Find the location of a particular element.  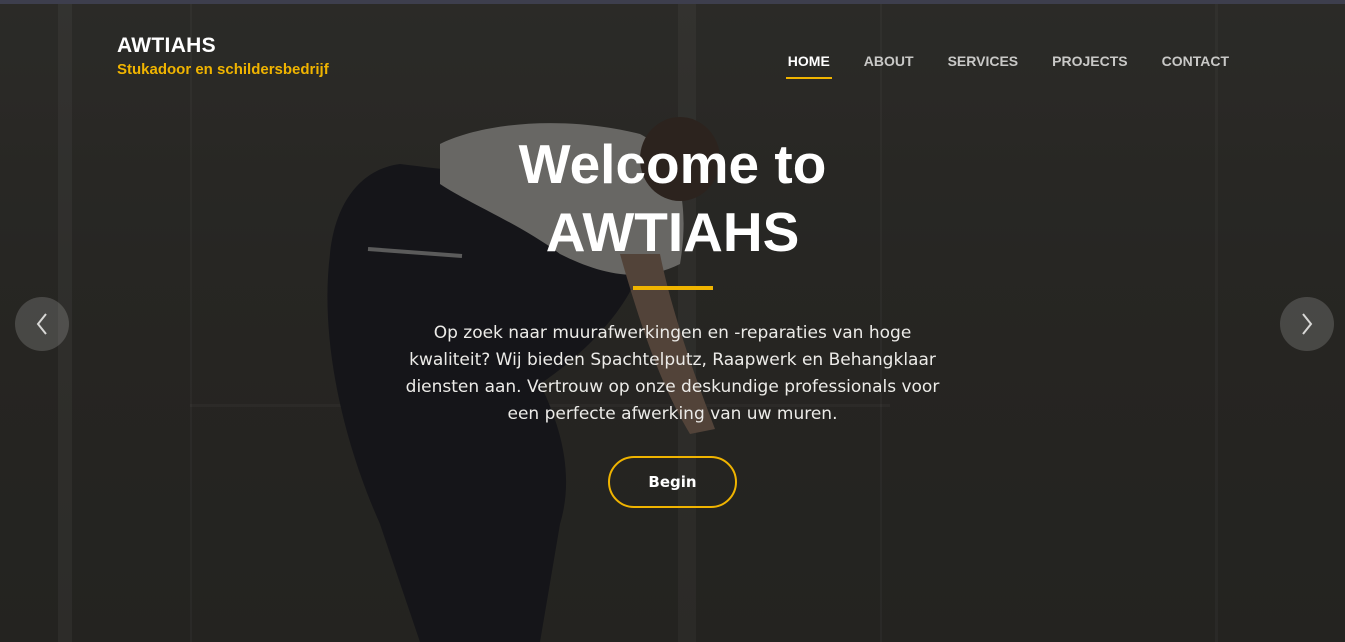

brand-logo: AWTIAHS Stukadoor en schildersbedrijf is located at coordinates (223, 56).